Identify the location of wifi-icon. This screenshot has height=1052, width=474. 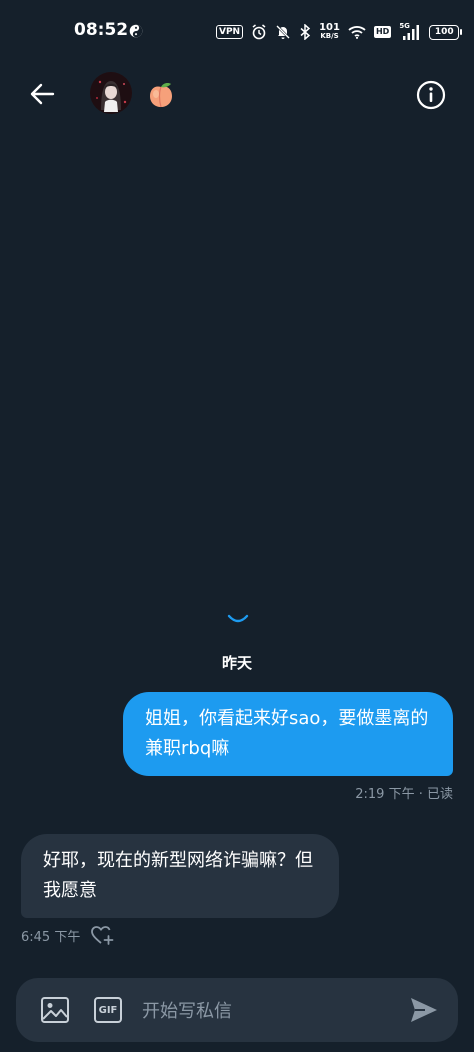
(357, 32).